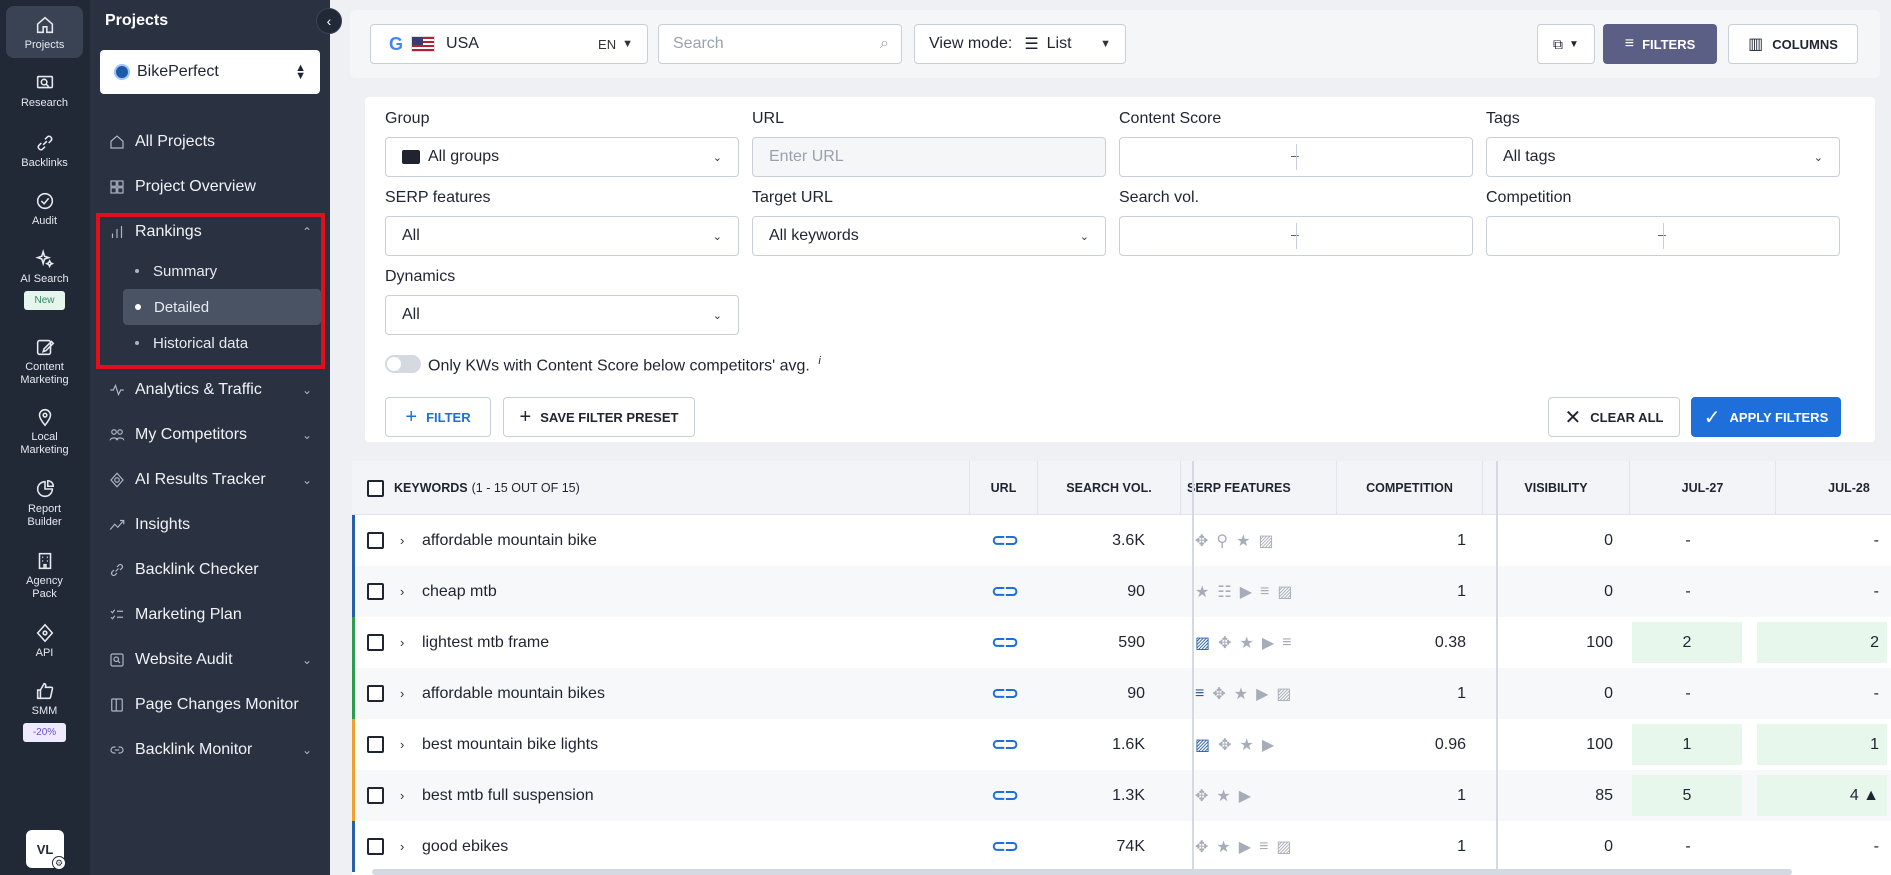 Image resolution: width=1891 pixels, height=875 pixels. Describe the element at coordinates (44, 209) in the screenshot. I see `rail-audit: Audit` at that location.